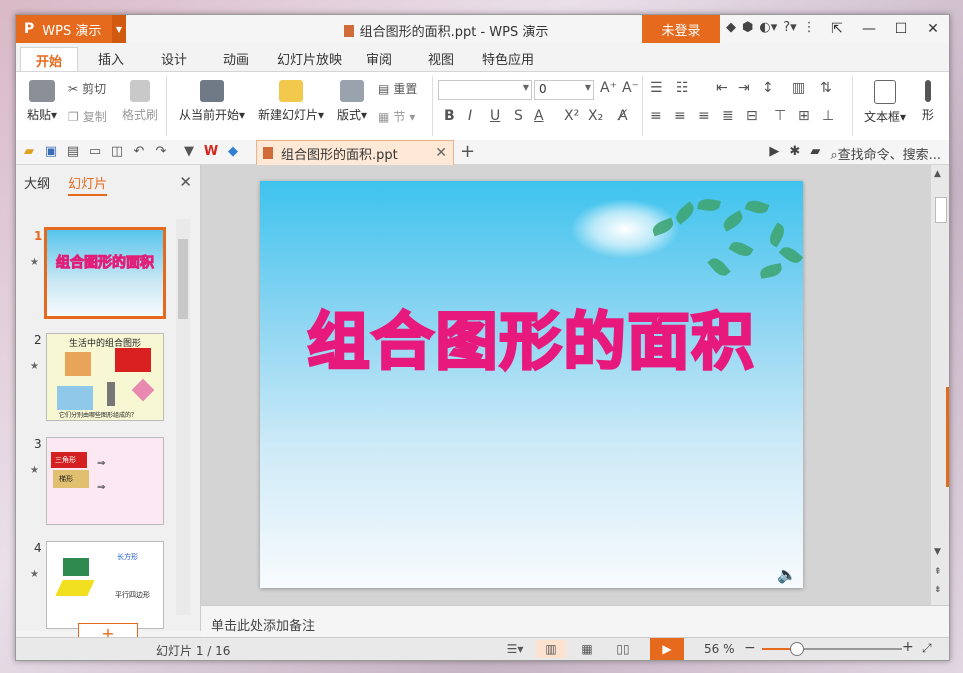 The height and width of the screenshot is (673, 963). I want to click on undo-icon: ↶, so click(139, 151).